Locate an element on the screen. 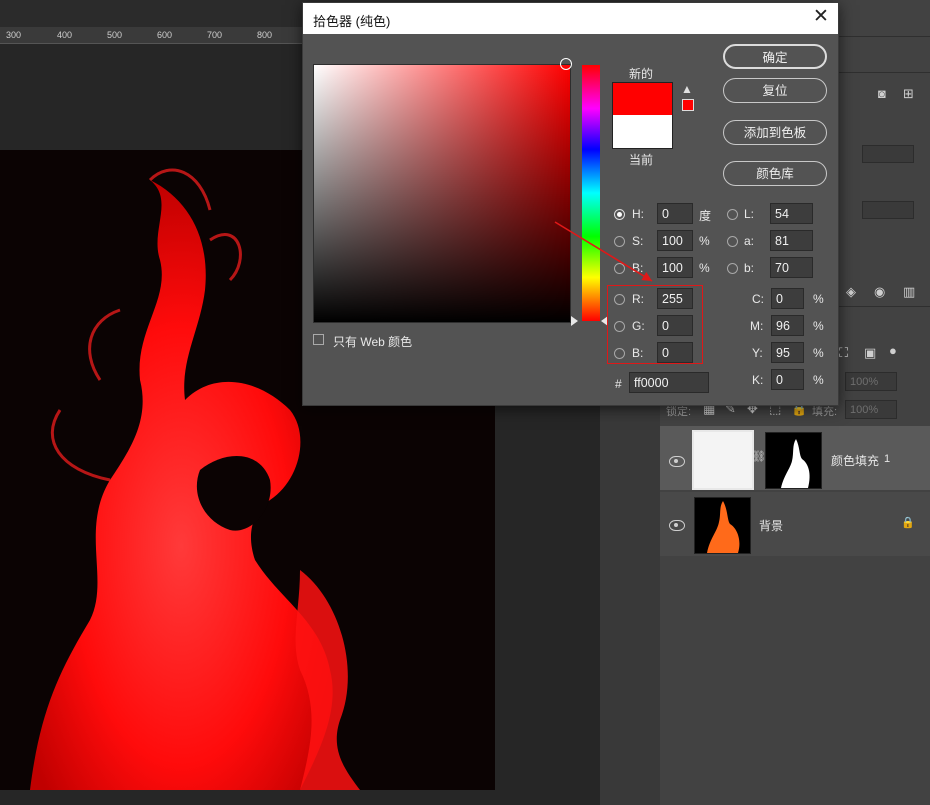 The width and height of the screenshot is (930, 805). hue-input: 0 is located at coordinates (675, 213).